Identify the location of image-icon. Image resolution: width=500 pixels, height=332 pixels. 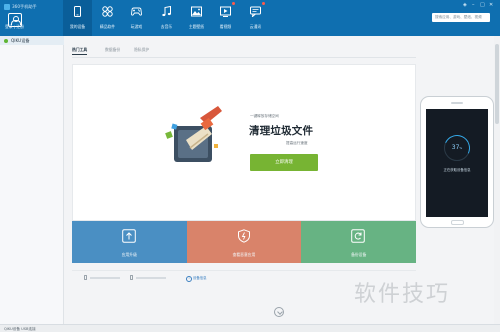
(196, 11).